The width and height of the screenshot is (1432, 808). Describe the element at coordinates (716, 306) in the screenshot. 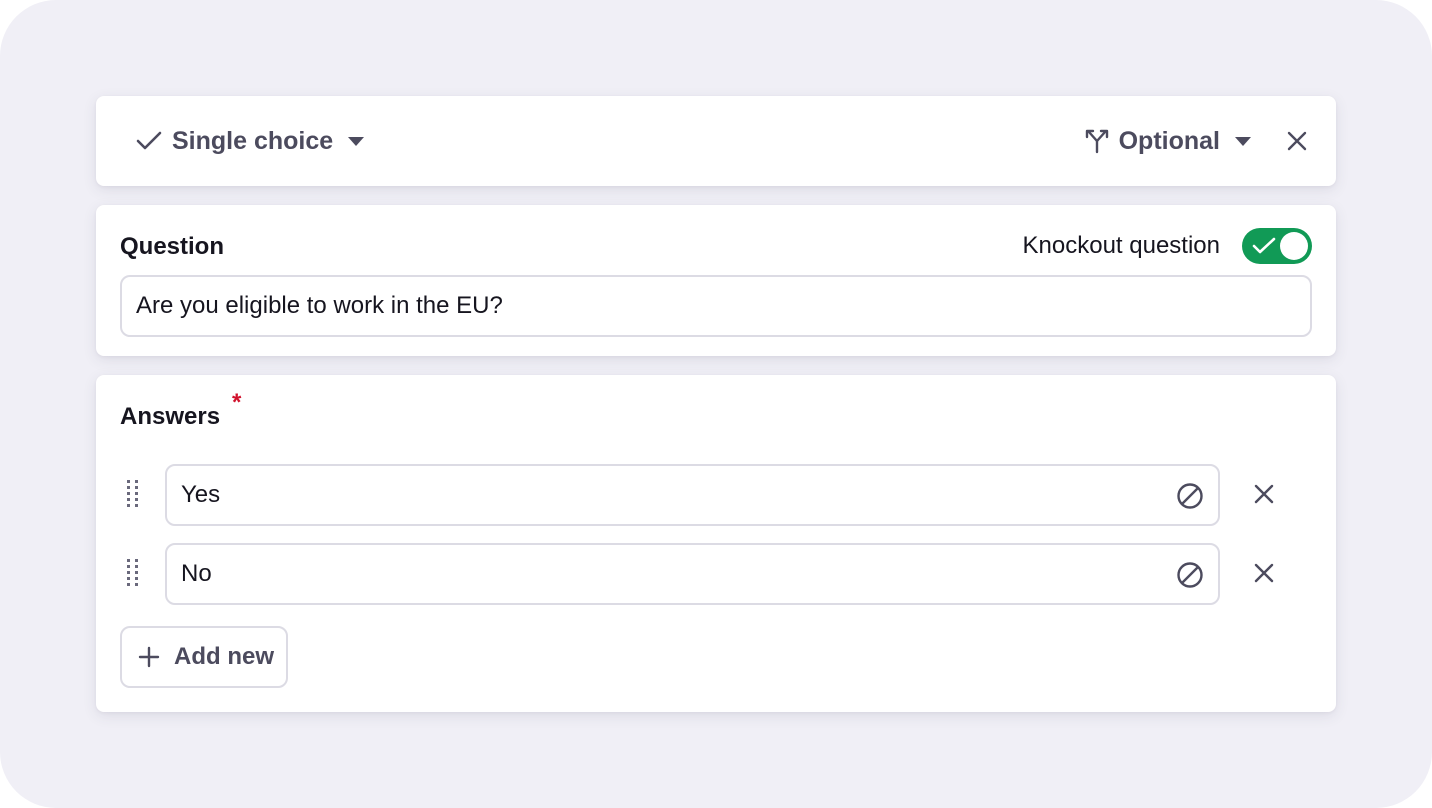

I see `question-input: Are you eligible to work in the EU?` at that location.